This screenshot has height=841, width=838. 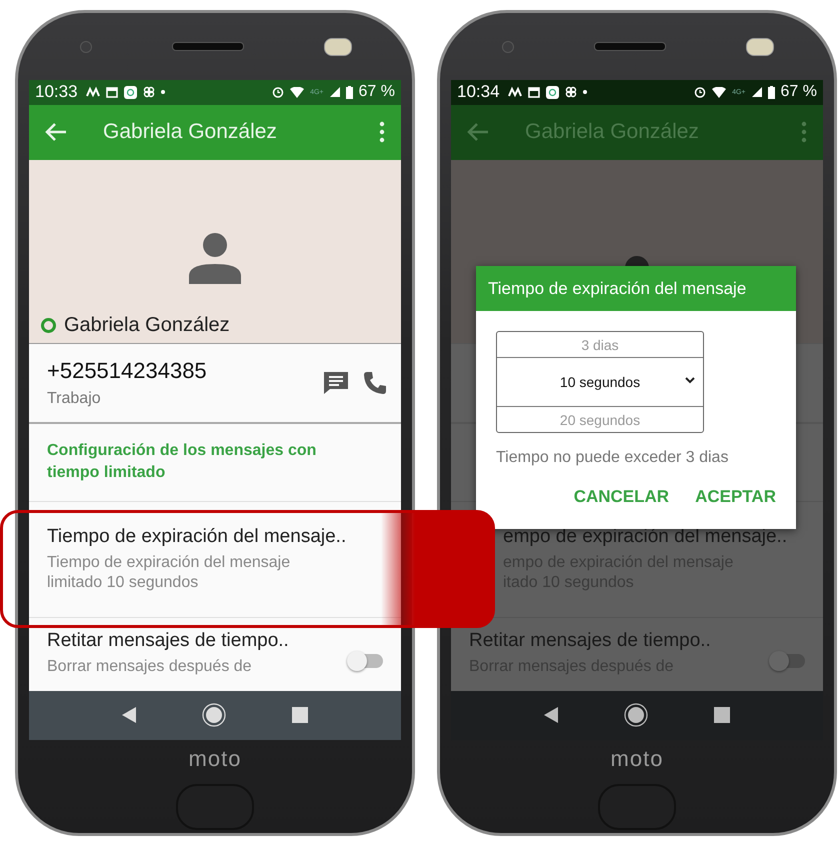 I want to click on dialog-title: Tiempo de expiración del mensaje, so click(x=636, y=288).